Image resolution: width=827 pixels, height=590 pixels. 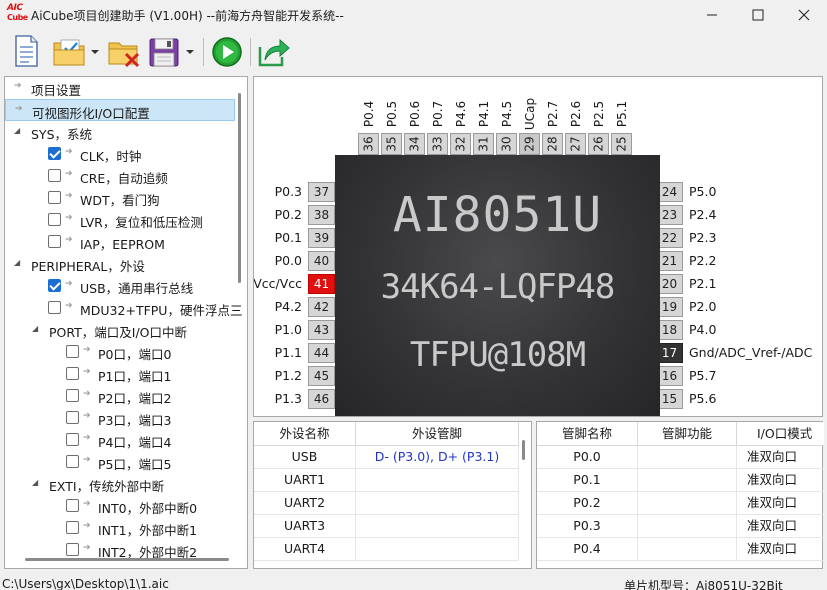 I want to click on column-header-peripheral-name: 外设名称, so click(x=305, y=434).